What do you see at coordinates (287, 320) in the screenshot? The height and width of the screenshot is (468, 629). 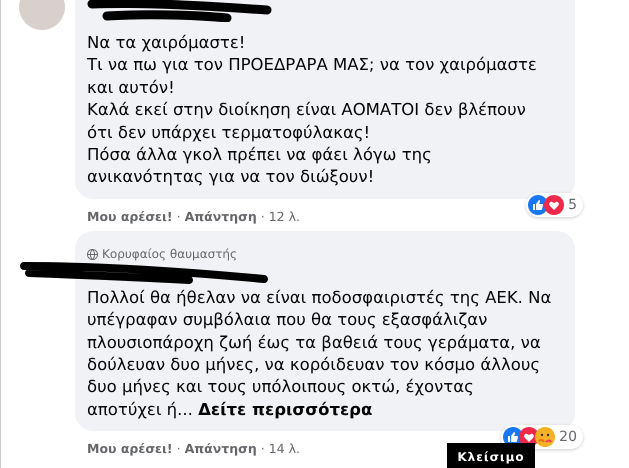 I see `comment-text: υπέγραφαν συμβόλαια που θα τους εξασφάλιζαν` at bounding box center [287, 320].